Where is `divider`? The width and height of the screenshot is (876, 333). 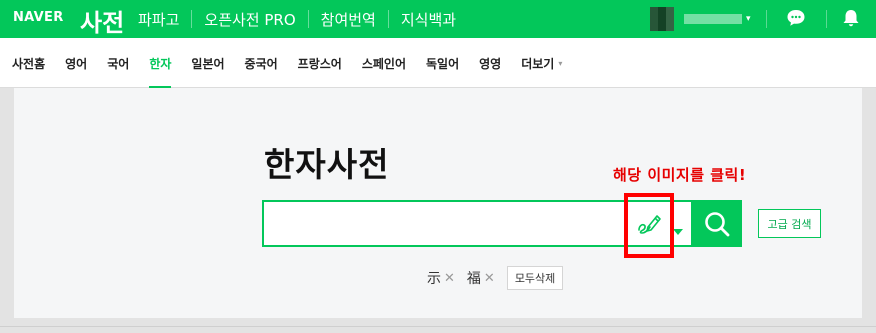
divider is located at coordinates (438, 326).